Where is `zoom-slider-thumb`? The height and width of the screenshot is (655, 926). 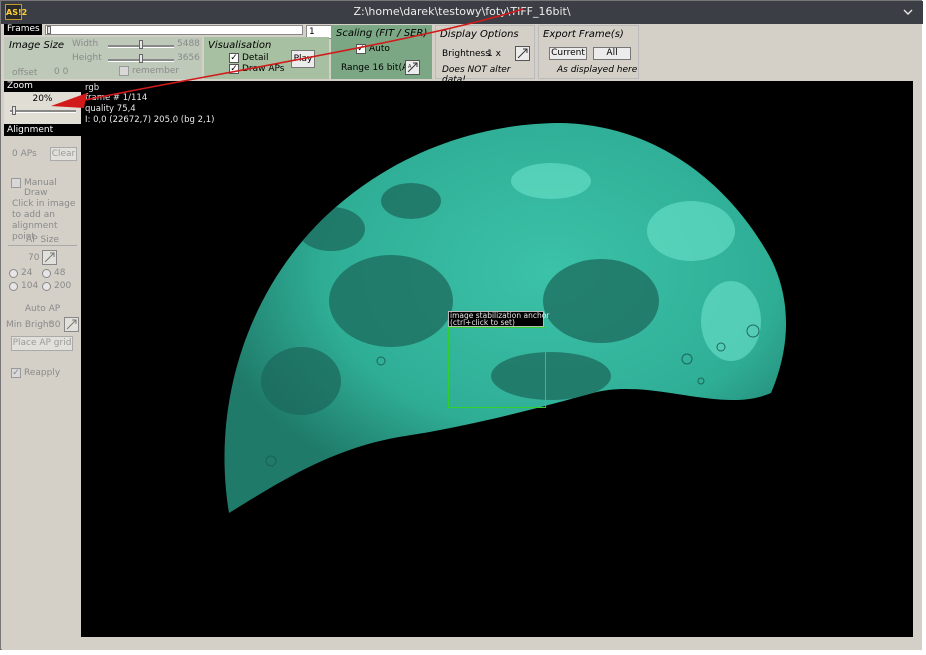 zoom-slider-thumb is located at coordinates (14, 110).